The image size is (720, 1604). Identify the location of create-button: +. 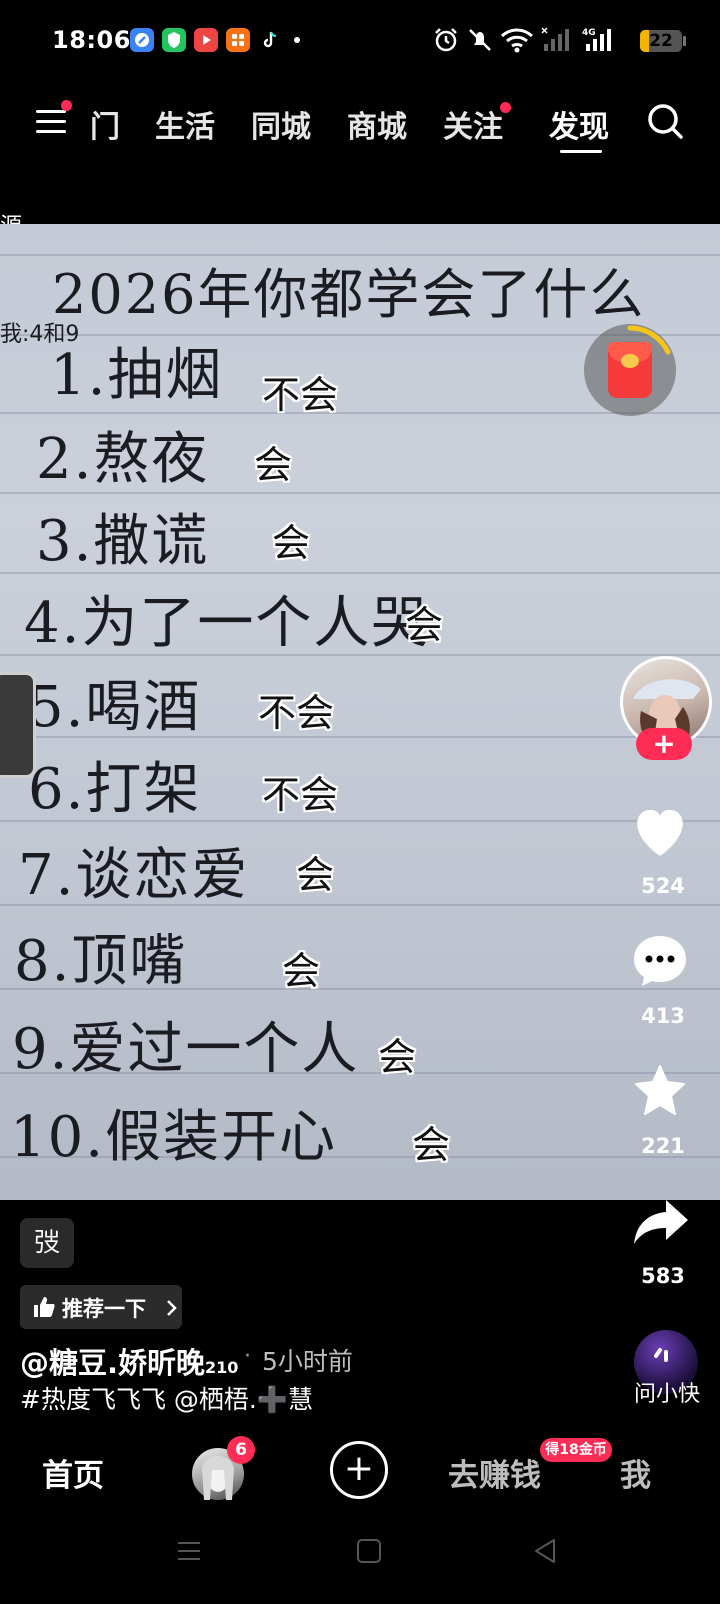
(359, 1470).